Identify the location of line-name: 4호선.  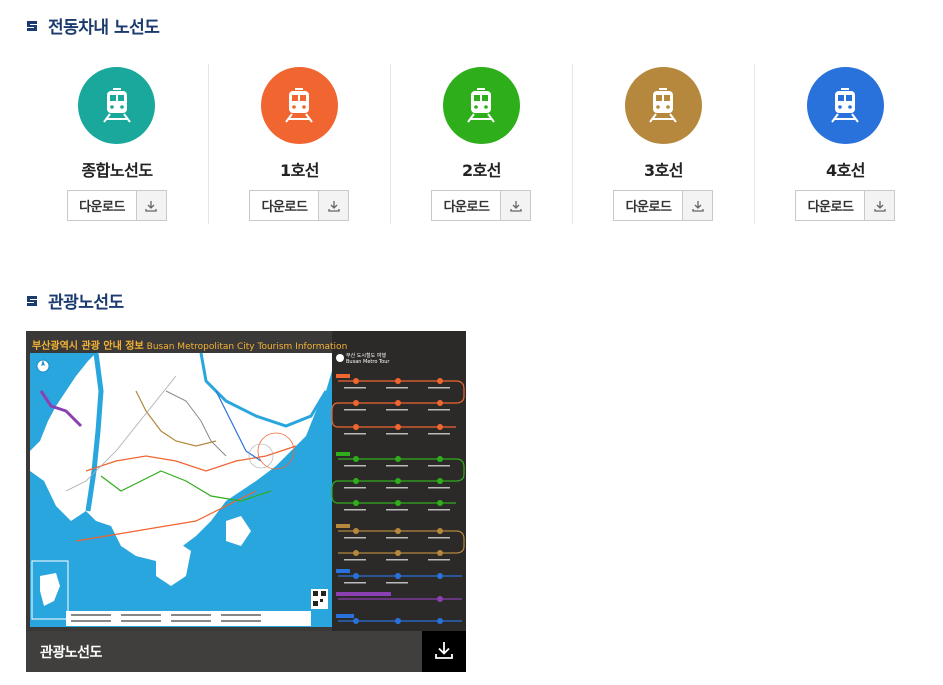
(845, 170).